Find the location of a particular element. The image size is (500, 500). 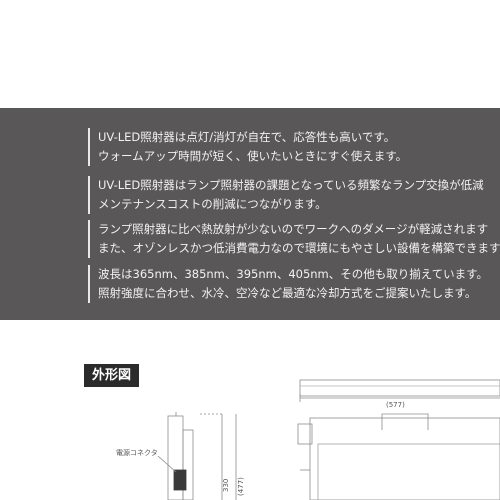

dim-height-label: 330 is located at coordinates (226, 485).